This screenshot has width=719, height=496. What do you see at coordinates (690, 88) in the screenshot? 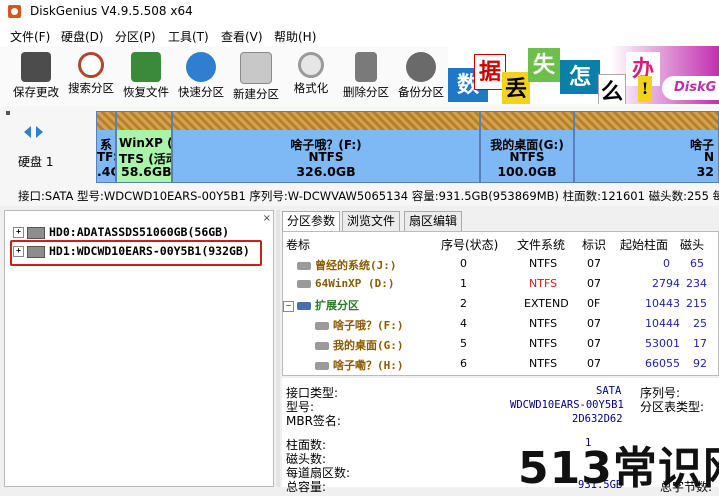
I see `banner-logo: DiskG` at bounding box center [690, 88].